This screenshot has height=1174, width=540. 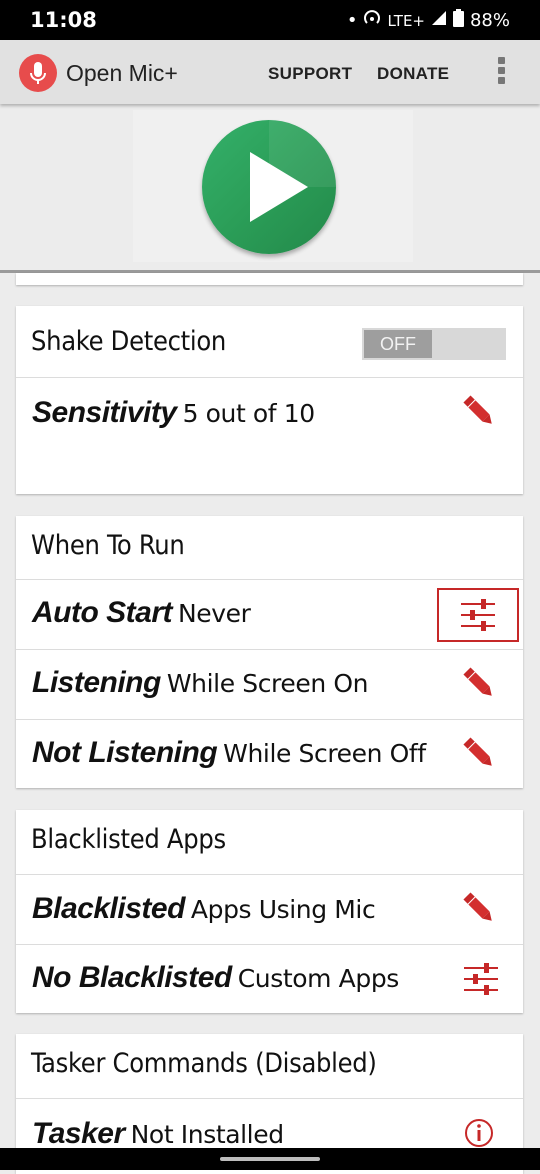 I want to click on tasker-setting: Tasker Not Installed, so click(x=158, y=1134).